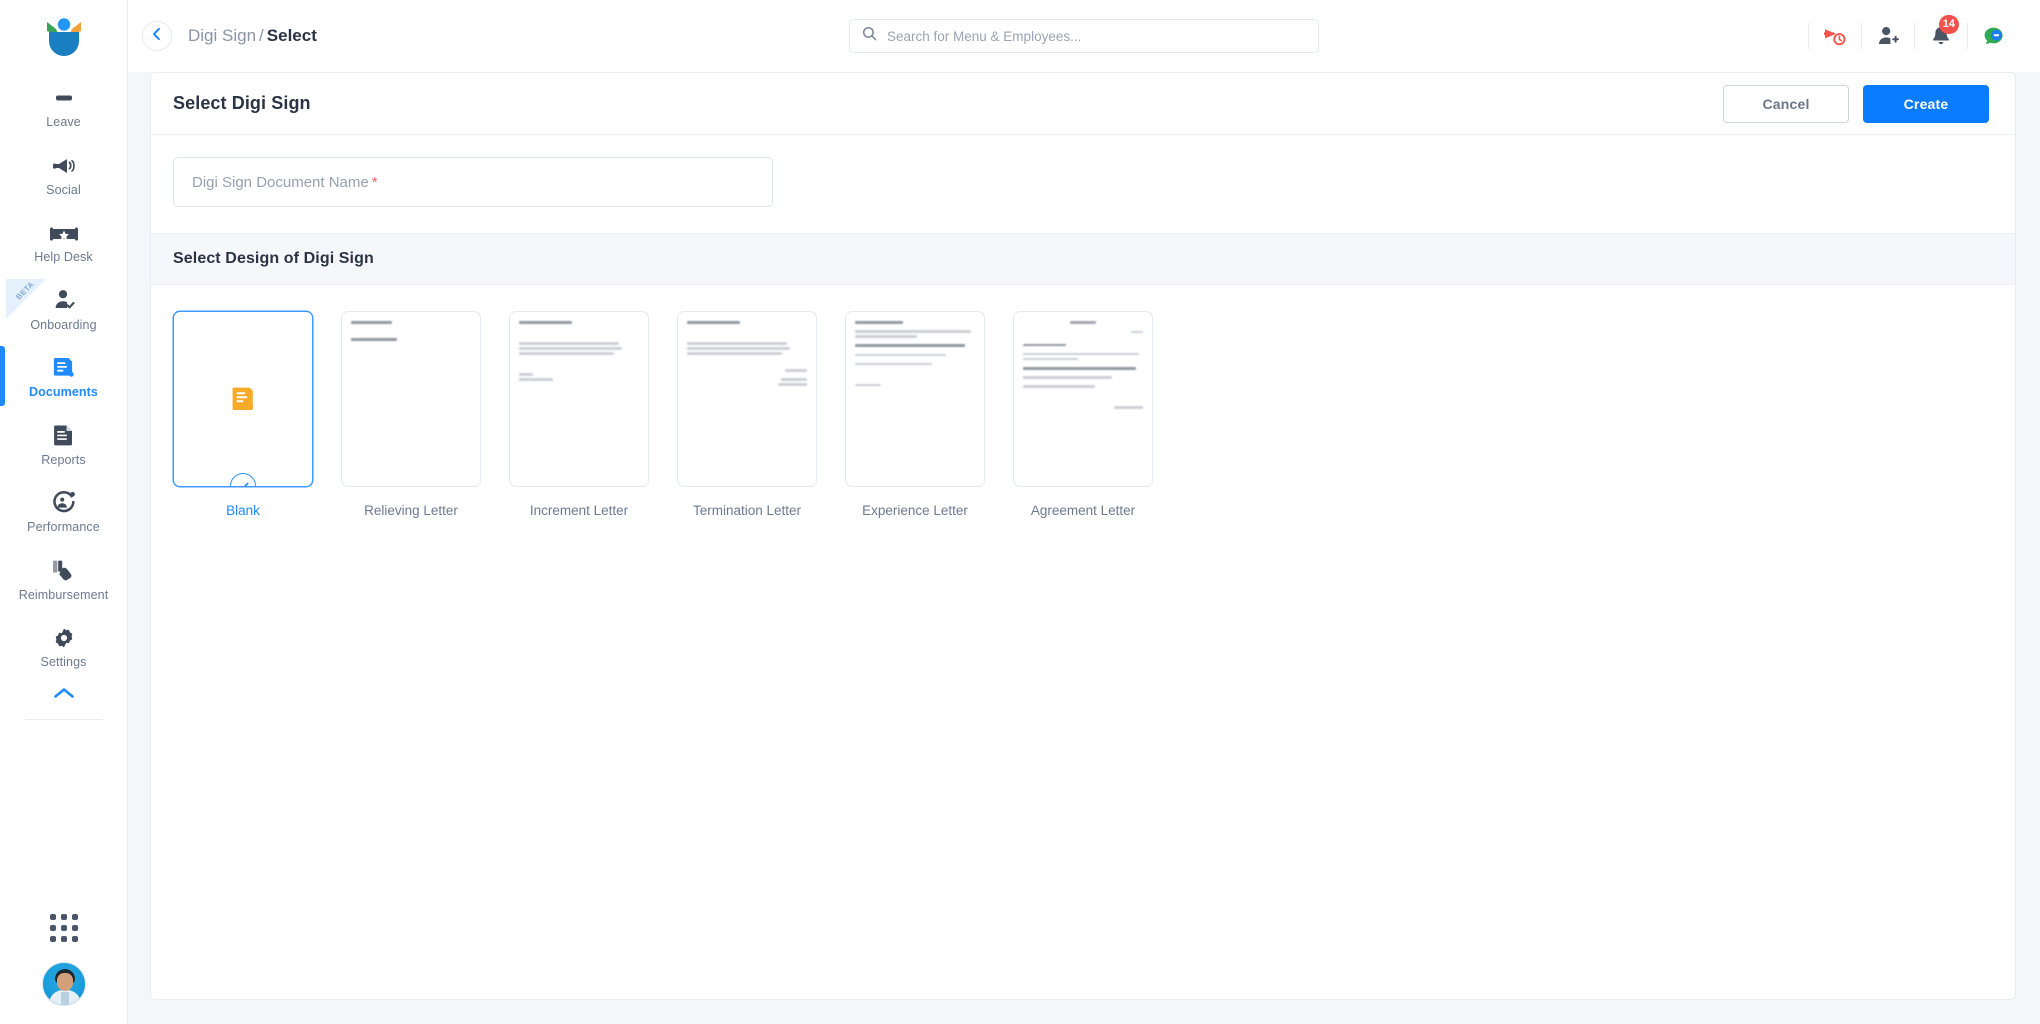  I want to click on logo-wrapper, so click(63, 36).